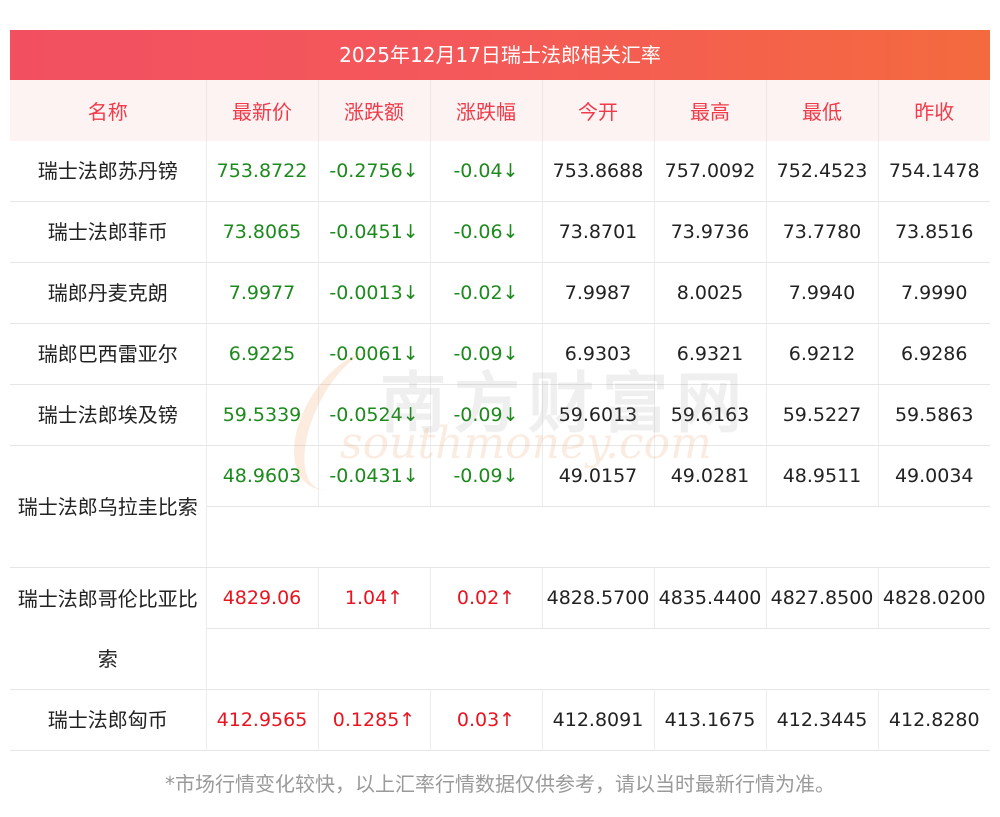 The height and width of the screenshot is (817, 1000). I want to click on row-open: 753.8688, so click(598, 171).